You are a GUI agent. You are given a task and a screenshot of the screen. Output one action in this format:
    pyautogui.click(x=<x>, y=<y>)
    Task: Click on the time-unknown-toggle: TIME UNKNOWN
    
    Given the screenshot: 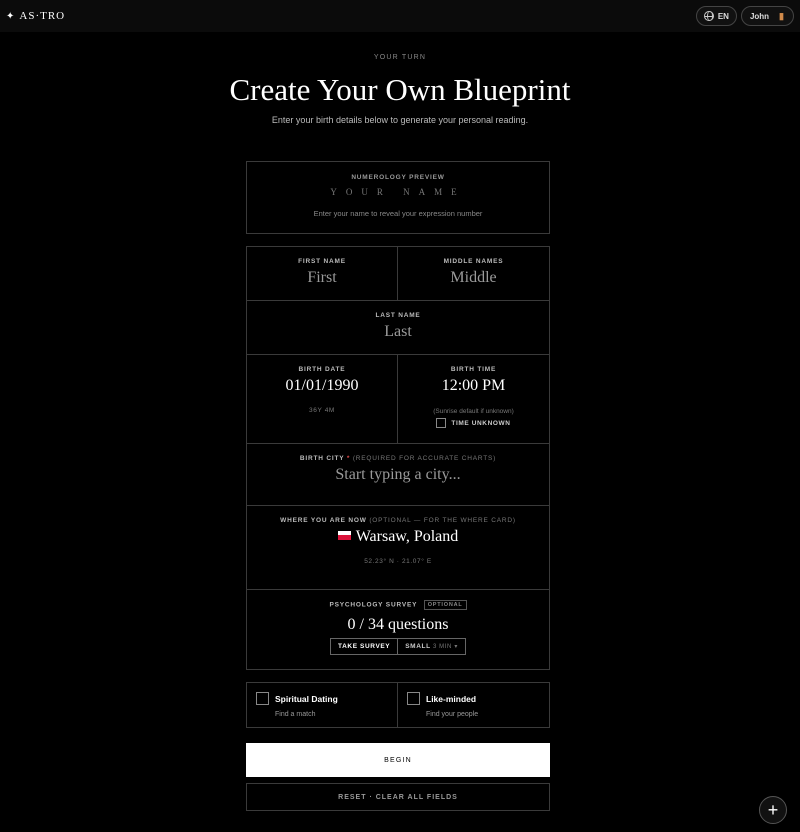 What is the action you would take?
    pyautogui.click(x=473, y=423)
    